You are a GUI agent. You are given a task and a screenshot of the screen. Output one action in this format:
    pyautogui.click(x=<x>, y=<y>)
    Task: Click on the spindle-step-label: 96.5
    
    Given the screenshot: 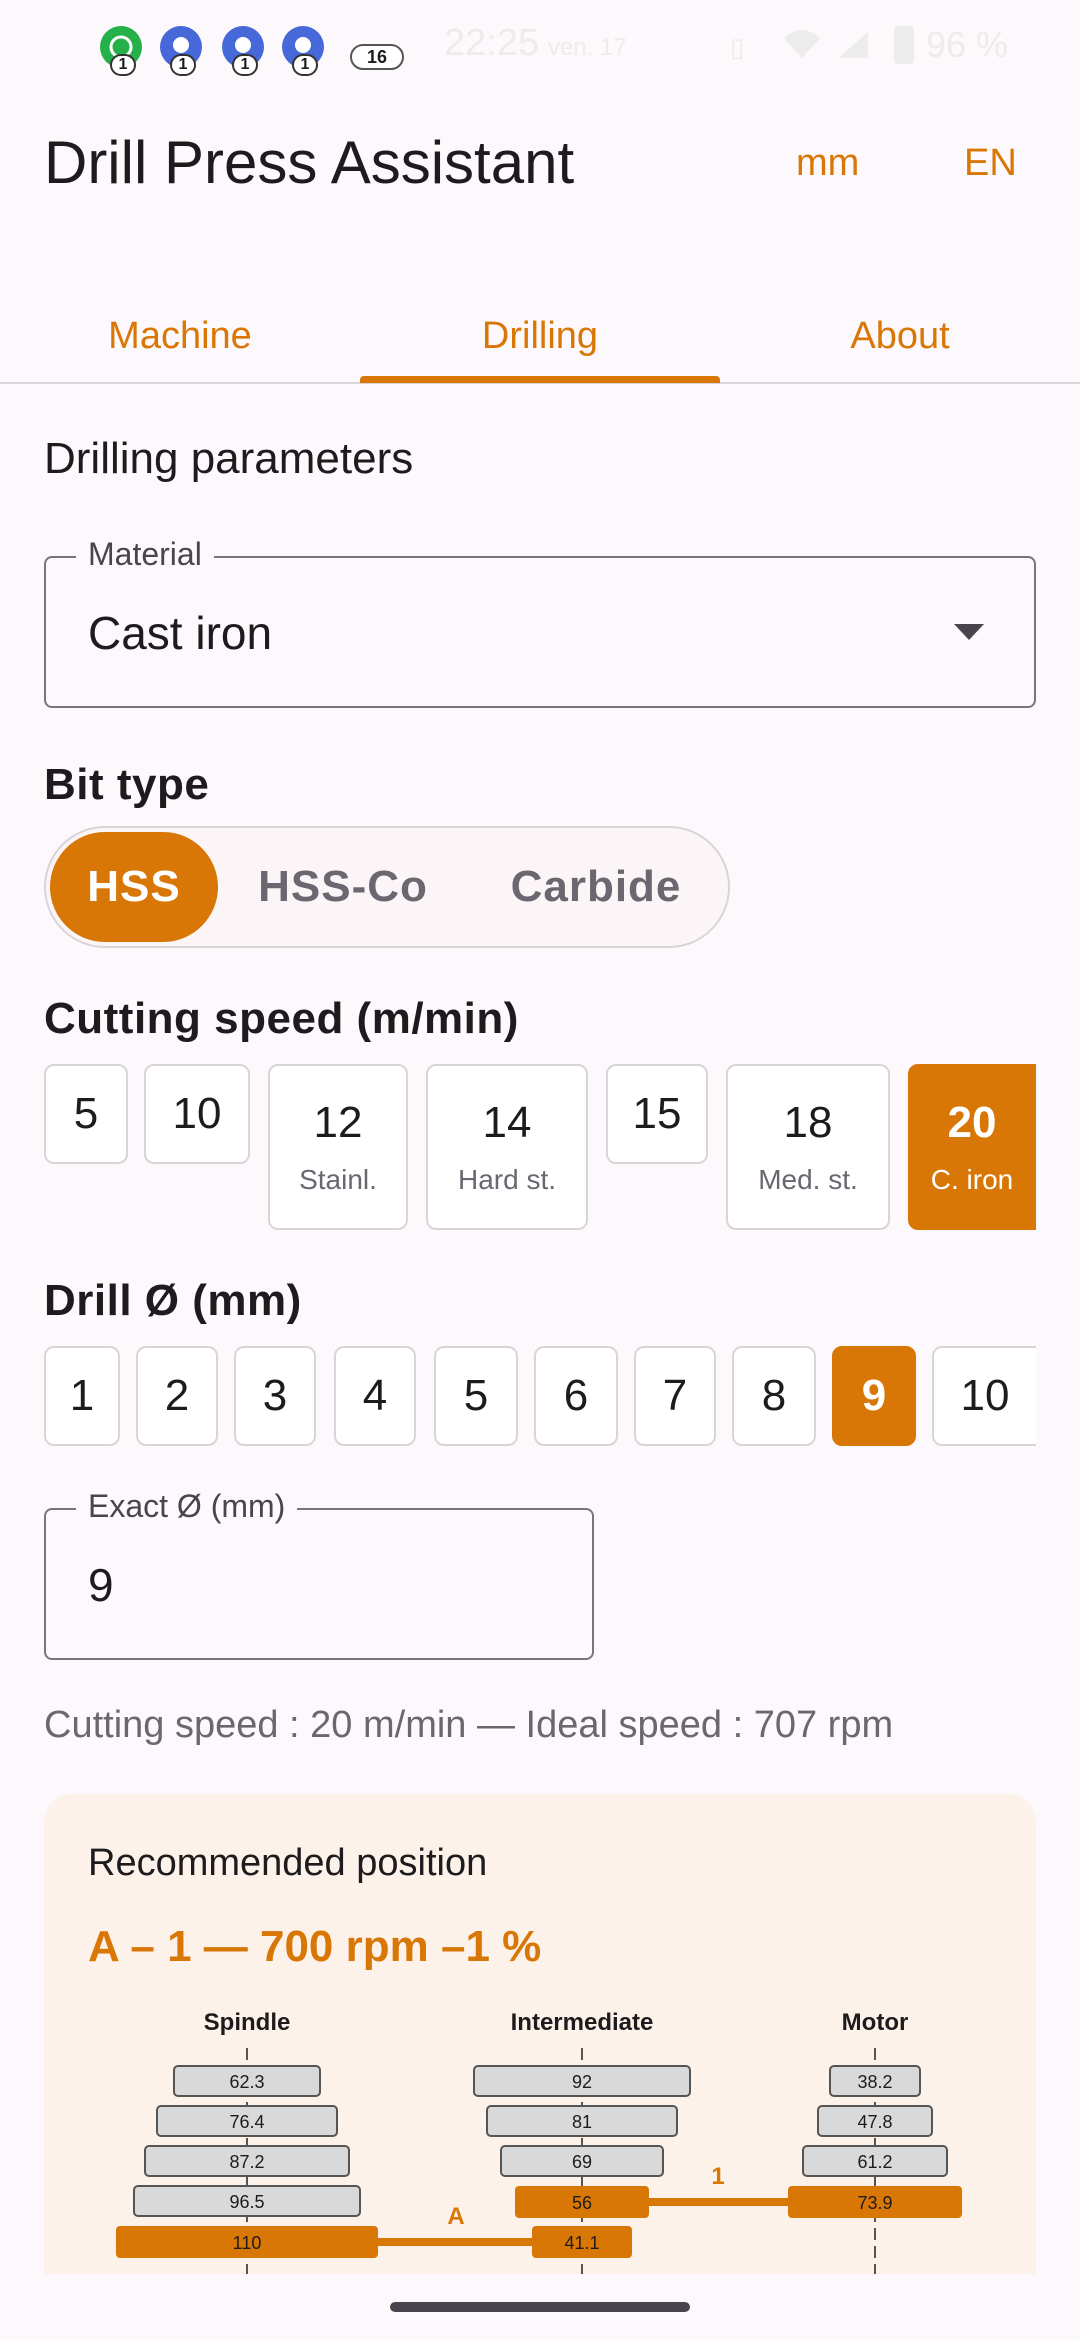 What is the action you would take?
    pyautogui.click(x=246, y=2202)
    